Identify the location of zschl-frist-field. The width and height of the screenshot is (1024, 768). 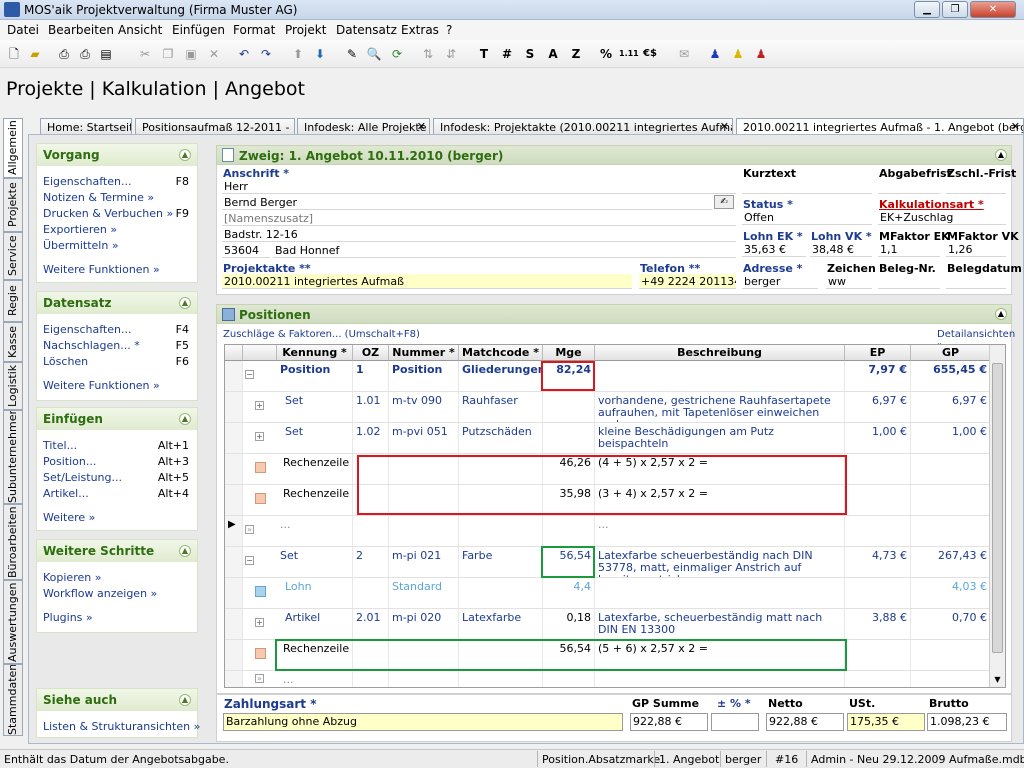
(976, 186).